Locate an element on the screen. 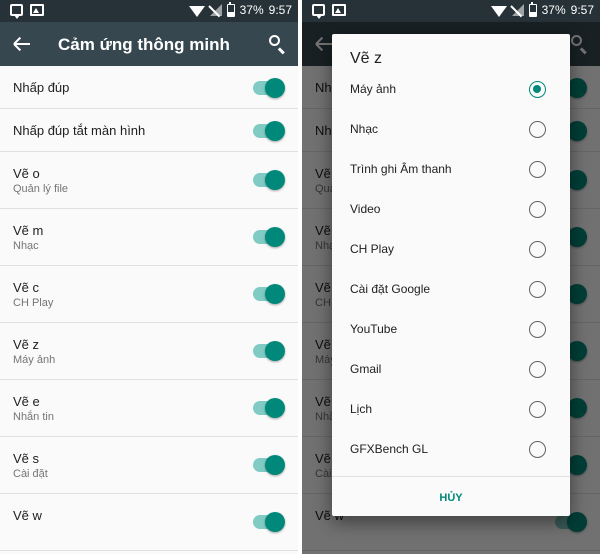 Image resolution: width=600 pixels, height=554 pixels. setting-title: Vẽ c is located at coordinates (26, 287).